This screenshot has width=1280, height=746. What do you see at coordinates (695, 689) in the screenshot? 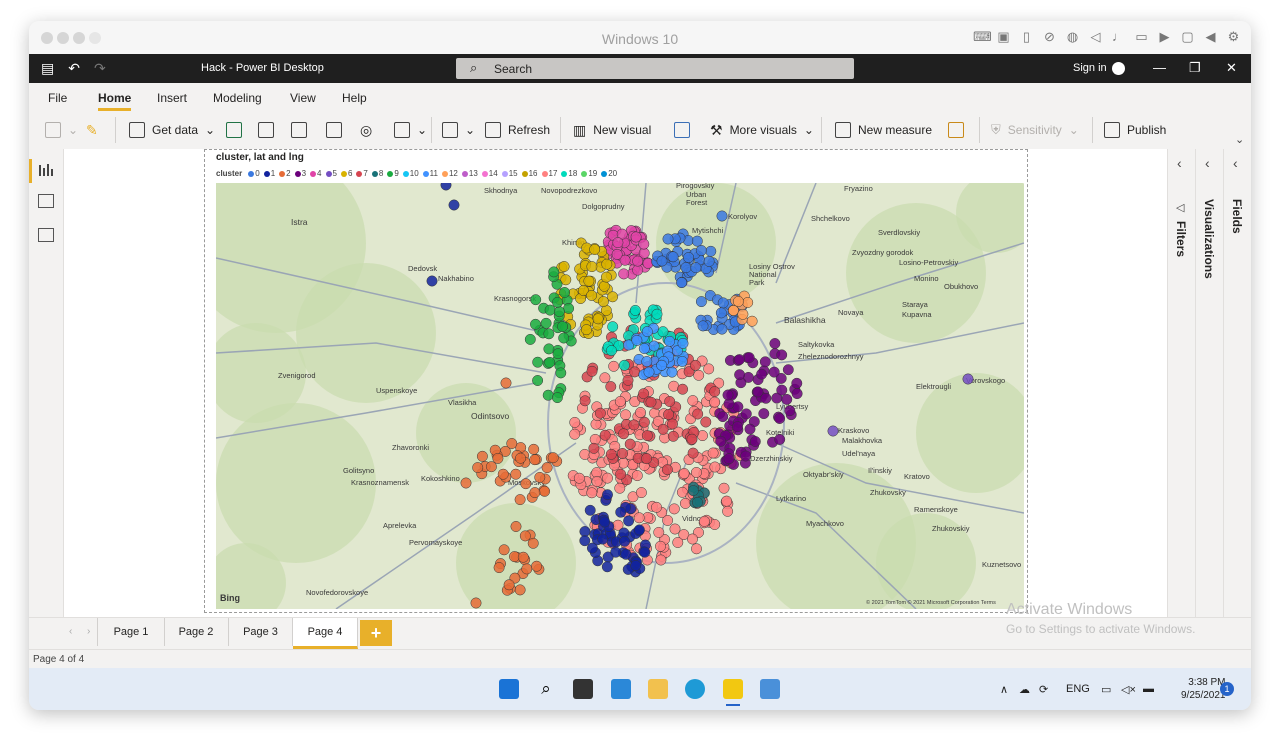
I see `edge-icon` at bounding box center [695, 689].